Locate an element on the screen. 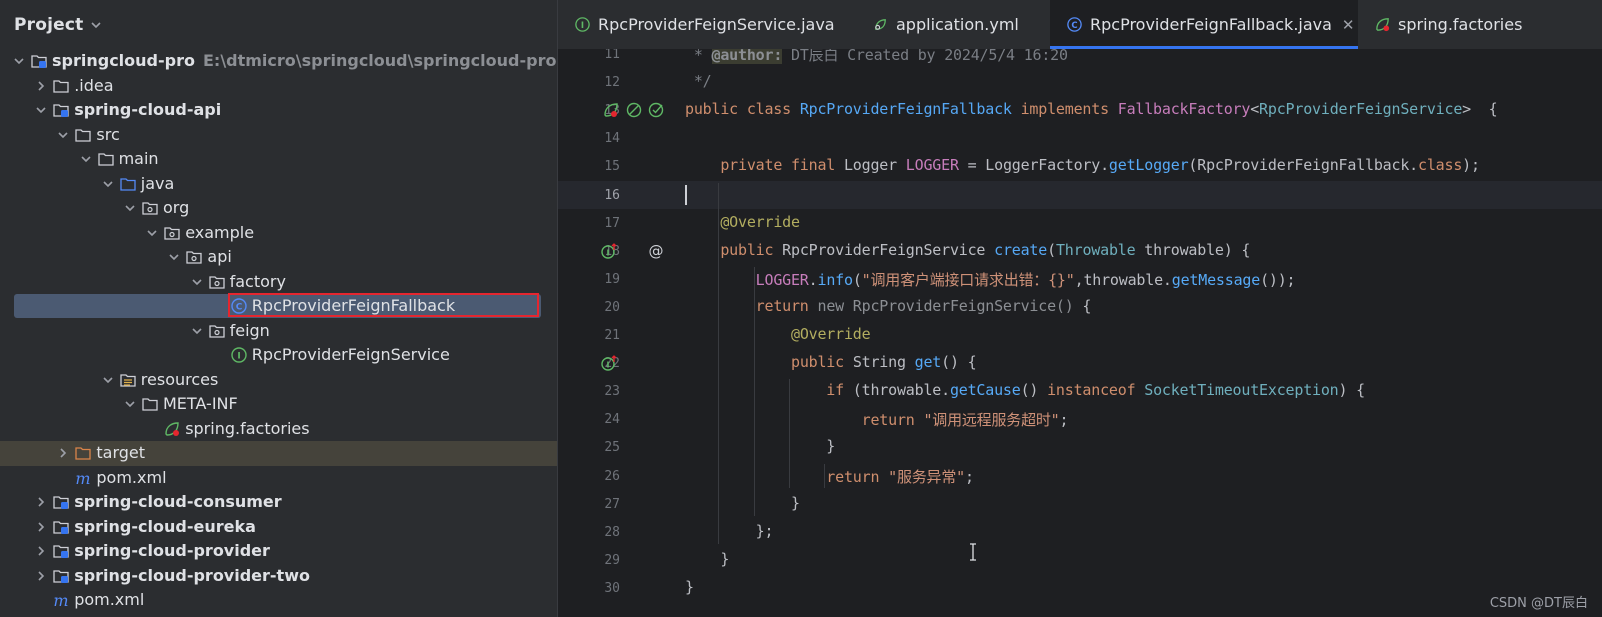 The image size is (1602, 617). code-line: 28 }; is located at coordinates (1080, 532).